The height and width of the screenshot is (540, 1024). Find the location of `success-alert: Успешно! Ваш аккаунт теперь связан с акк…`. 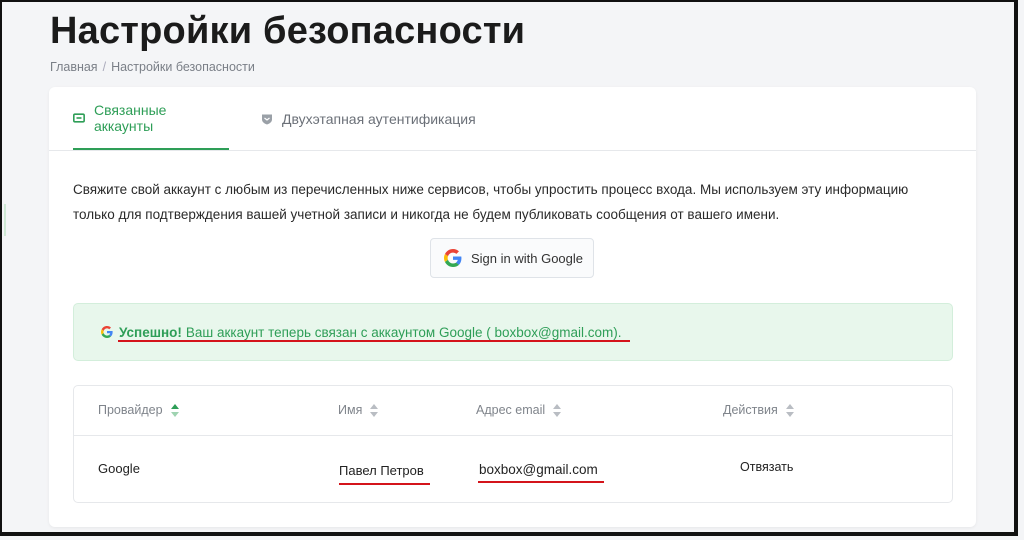

success-alert: Успешно! Ваш аккаунт теперь связан с акк… is located at coordinates (513, 332).